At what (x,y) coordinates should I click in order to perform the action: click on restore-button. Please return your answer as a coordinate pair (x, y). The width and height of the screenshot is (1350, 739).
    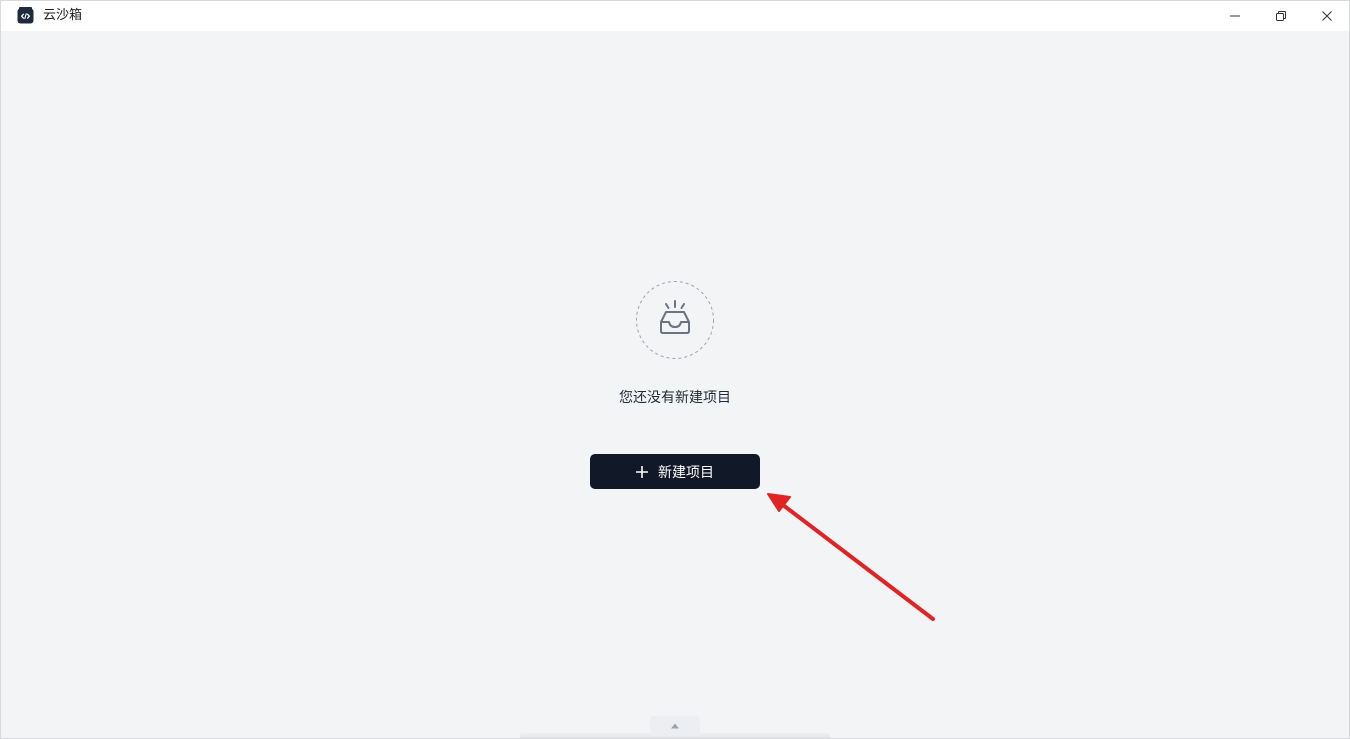
    Looking at the image, I should click on (1281, 15).